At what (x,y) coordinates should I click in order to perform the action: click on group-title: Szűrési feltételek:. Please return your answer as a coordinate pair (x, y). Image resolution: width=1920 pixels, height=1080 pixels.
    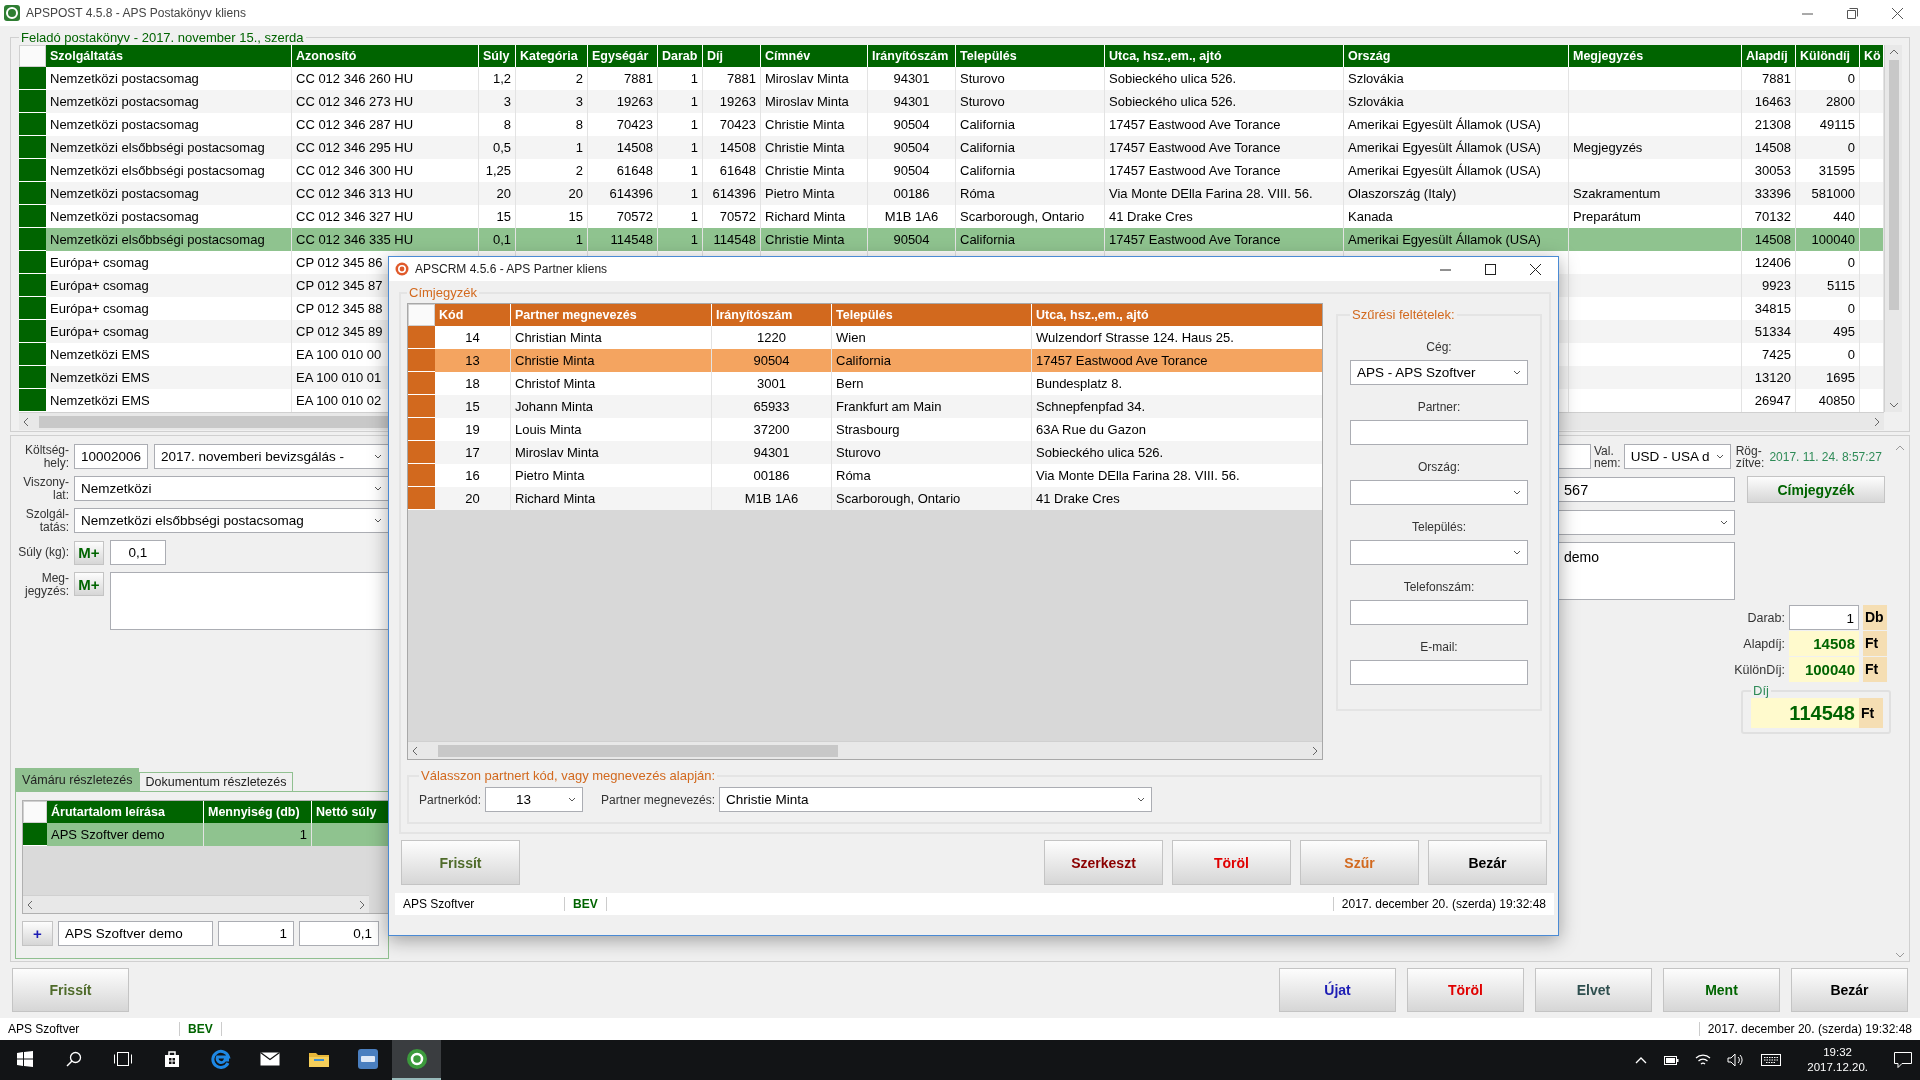
    Looking at the image, I should click on (1403, 314).